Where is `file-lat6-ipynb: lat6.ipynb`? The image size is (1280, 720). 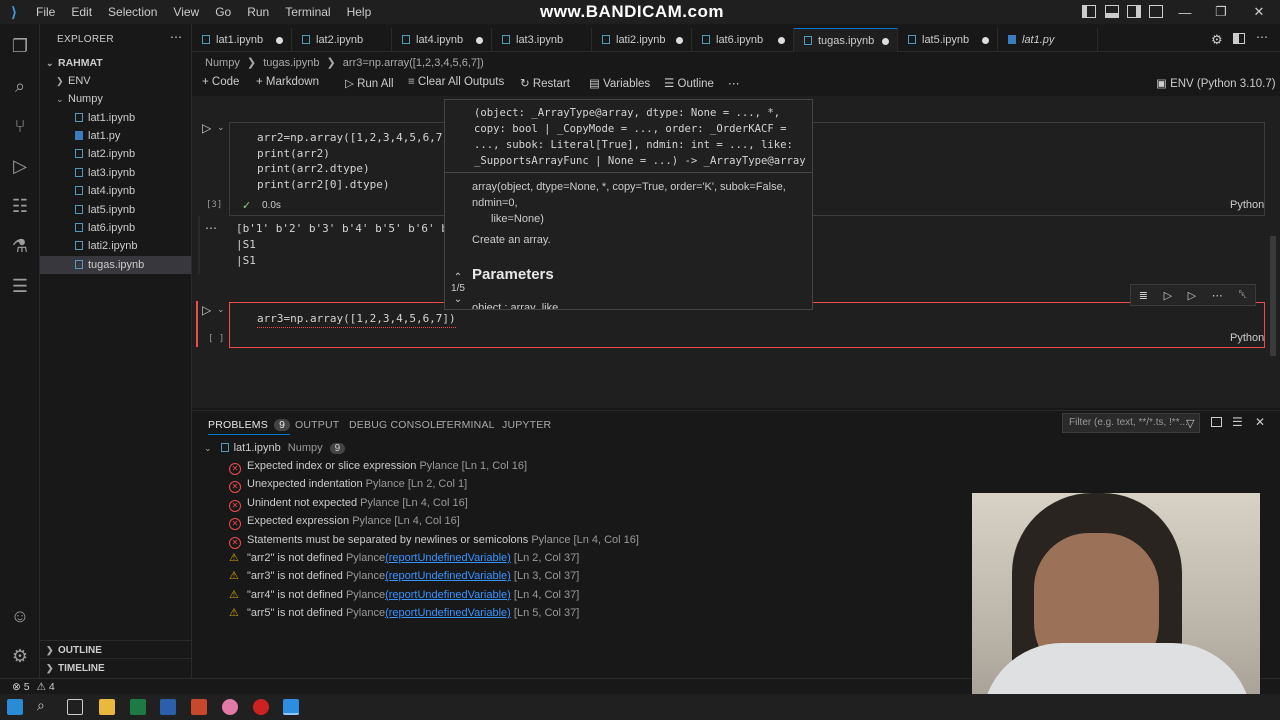
file-lat6-ipynb: lat6.ipynb is located at coordinates (115, 228).